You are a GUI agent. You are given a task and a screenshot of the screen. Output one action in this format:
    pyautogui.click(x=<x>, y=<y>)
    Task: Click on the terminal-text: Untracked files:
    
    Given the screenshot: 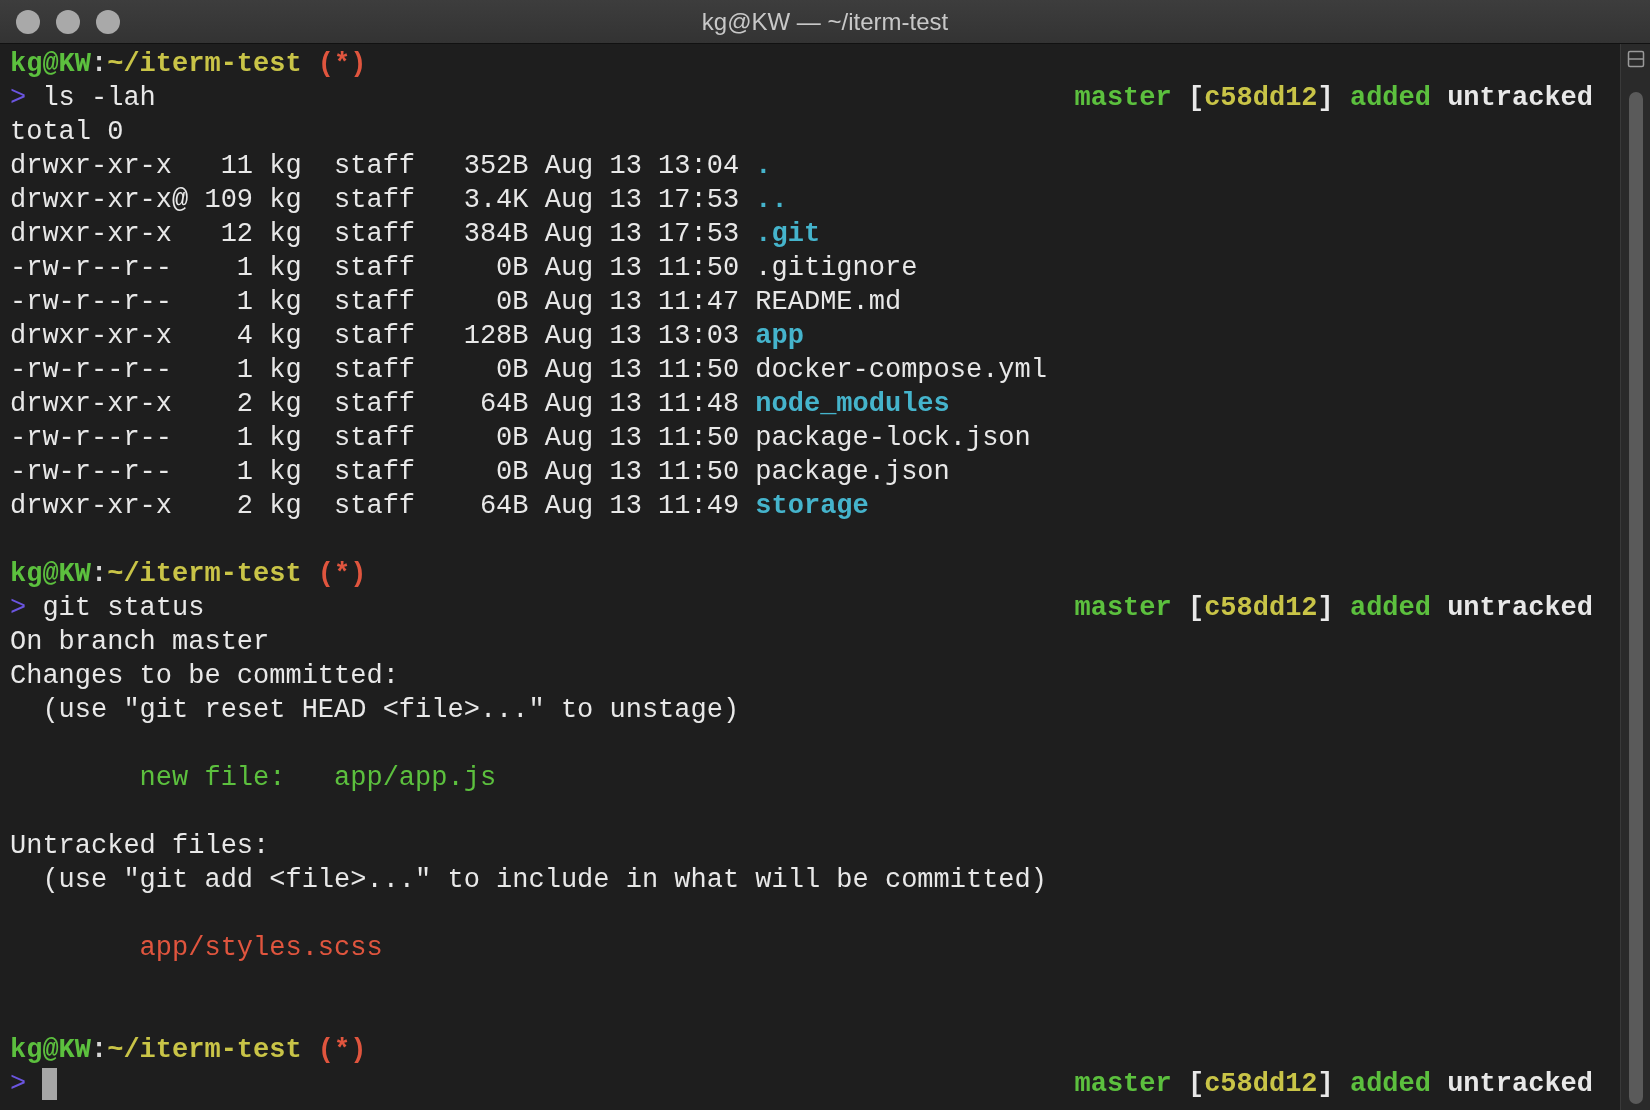 What is the action you would take?
    pyautogui.click(x=140, y=846)
    